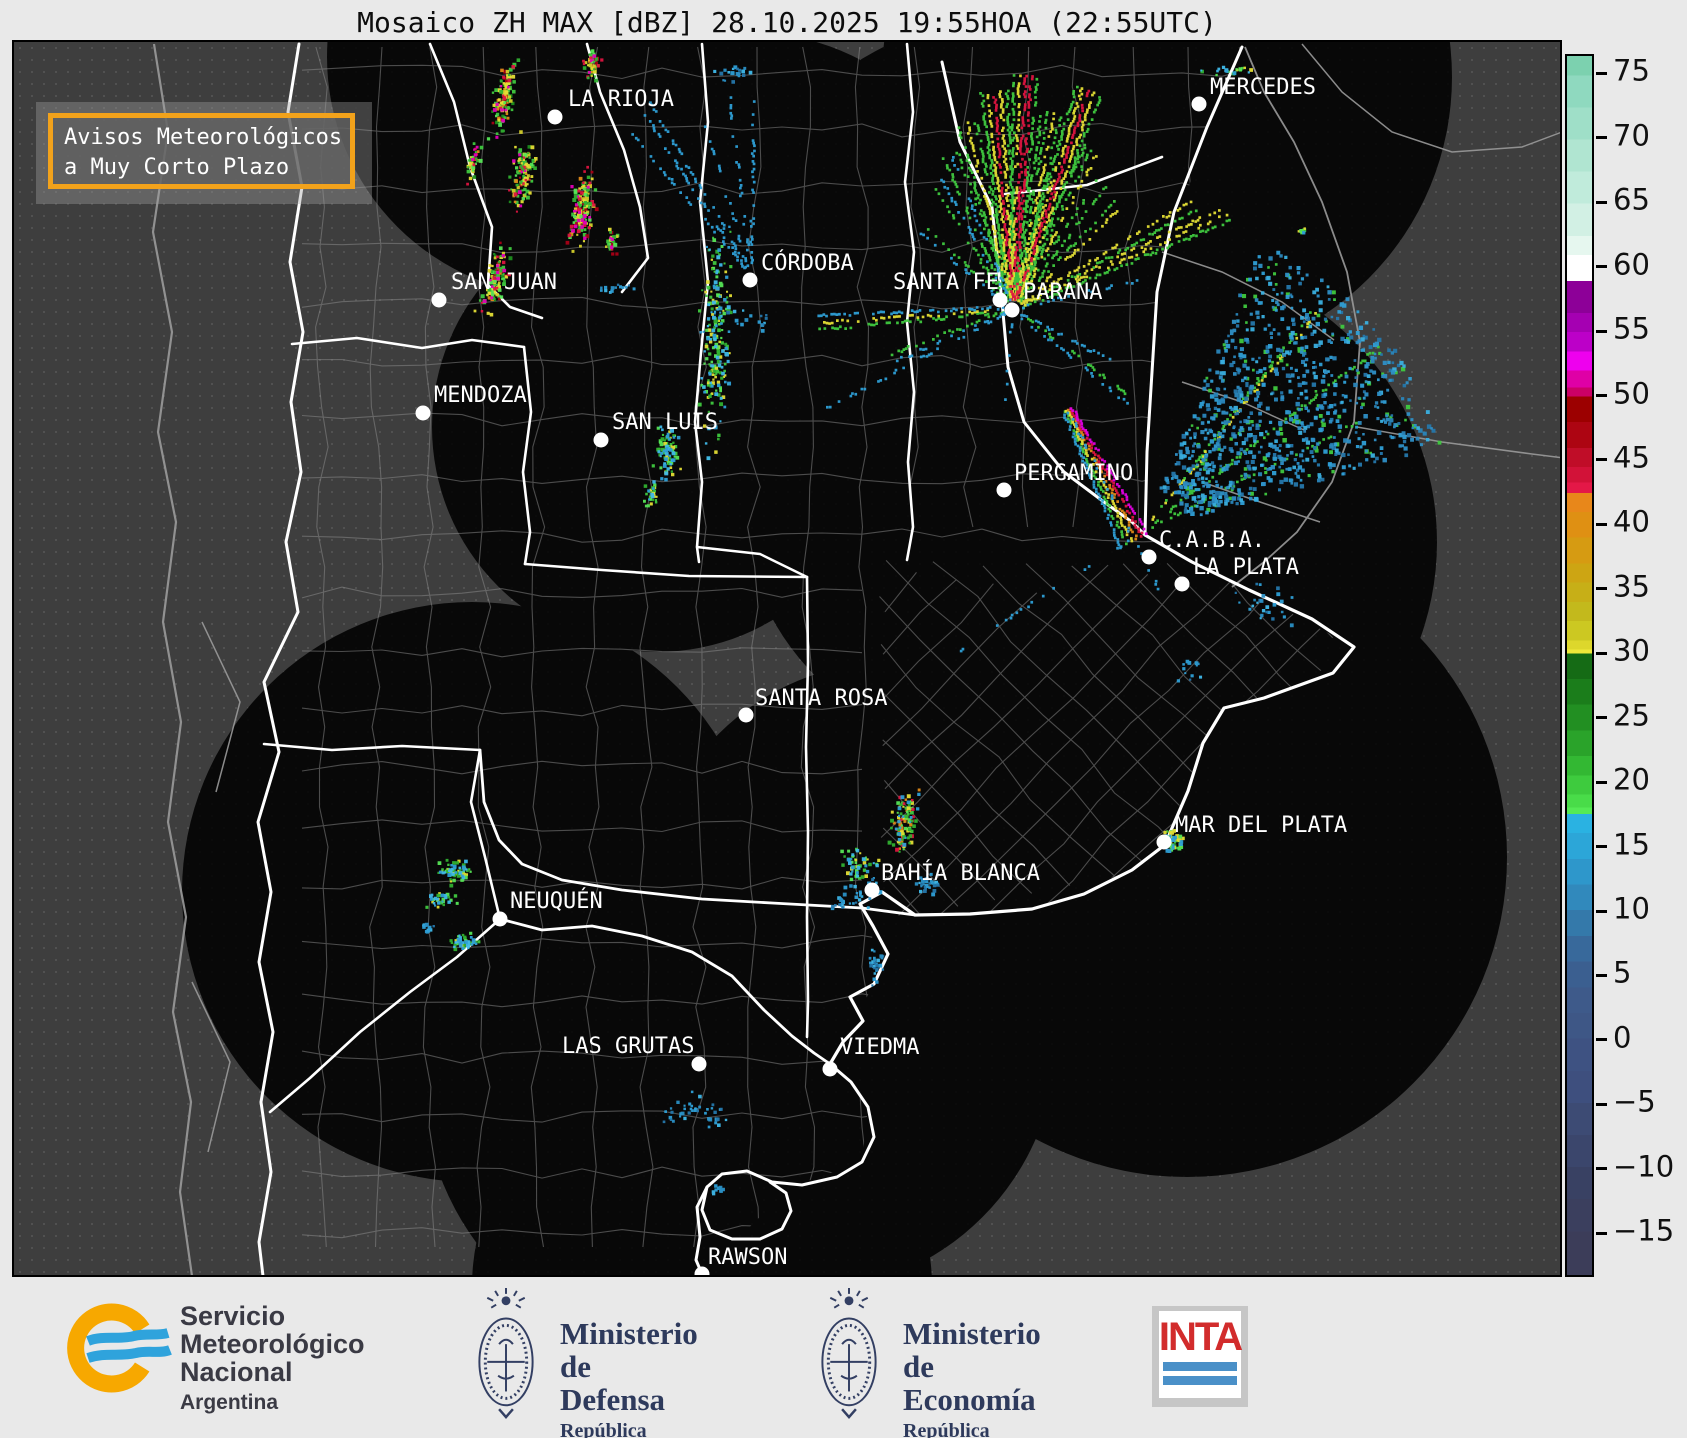  I want to click on city-label: VIEDMA, so click(879, 1047).